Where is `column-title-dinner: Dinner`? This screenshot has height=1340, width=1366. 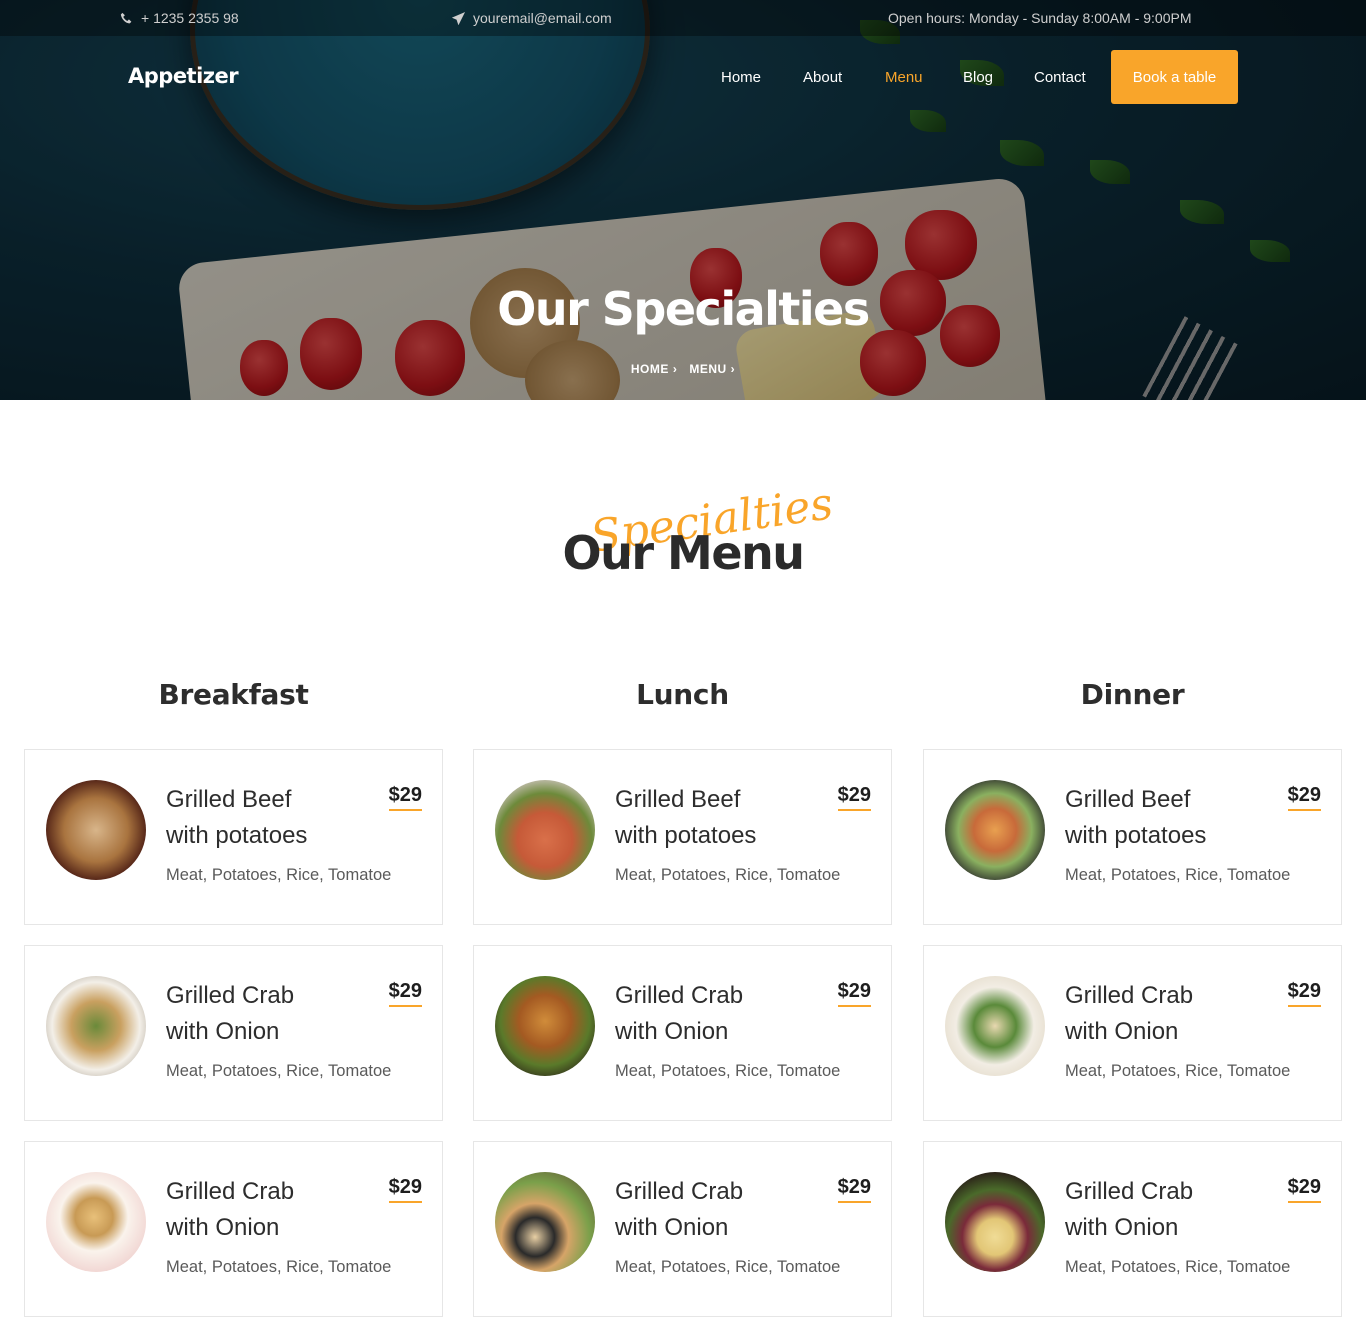 column-title-dinner: Dinner is located at coordinates (1132, 694).